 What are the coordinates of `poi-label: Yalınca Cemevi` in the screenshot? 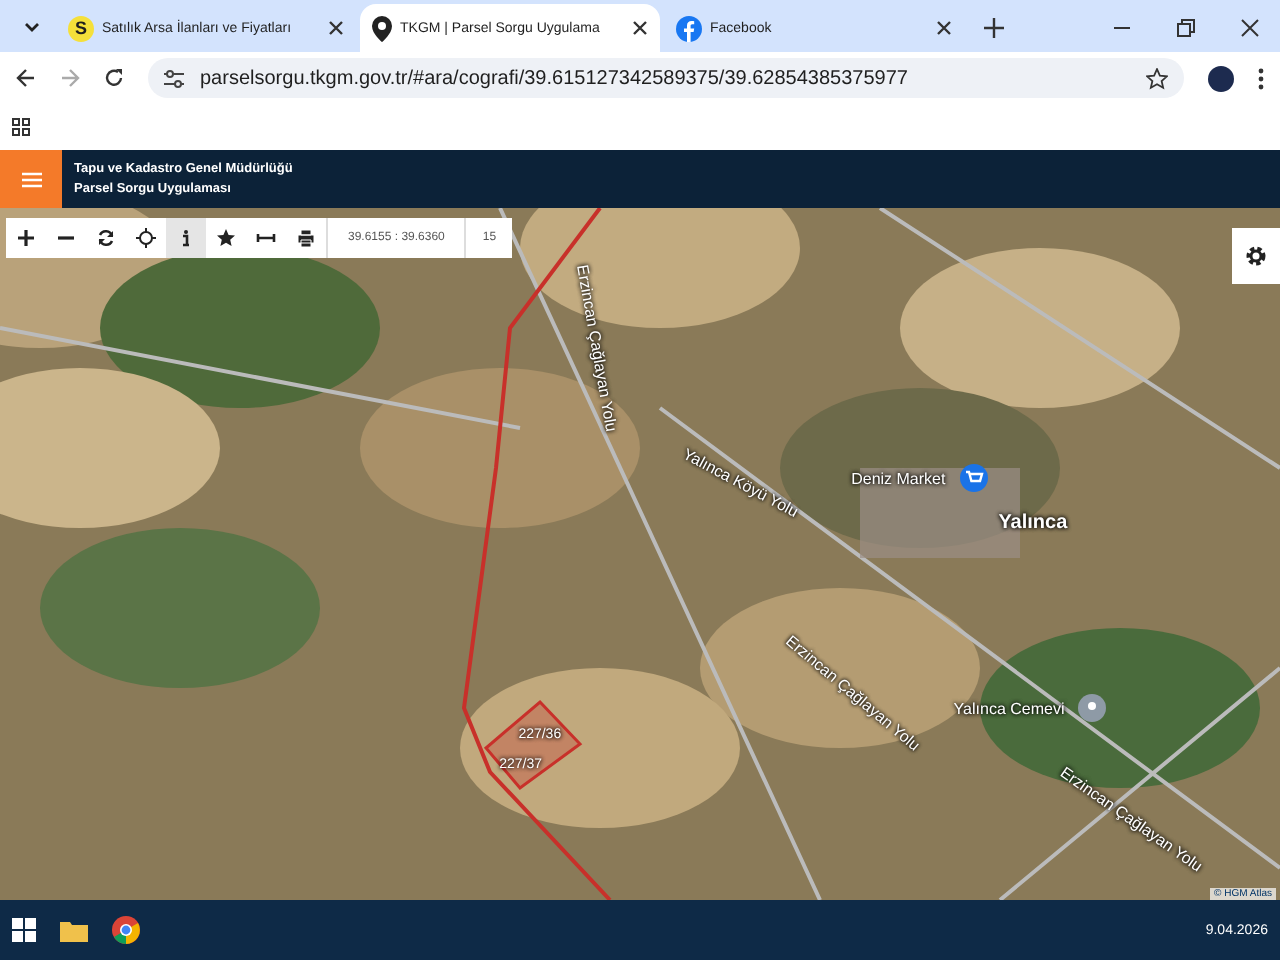 It's located at (1009, 708).